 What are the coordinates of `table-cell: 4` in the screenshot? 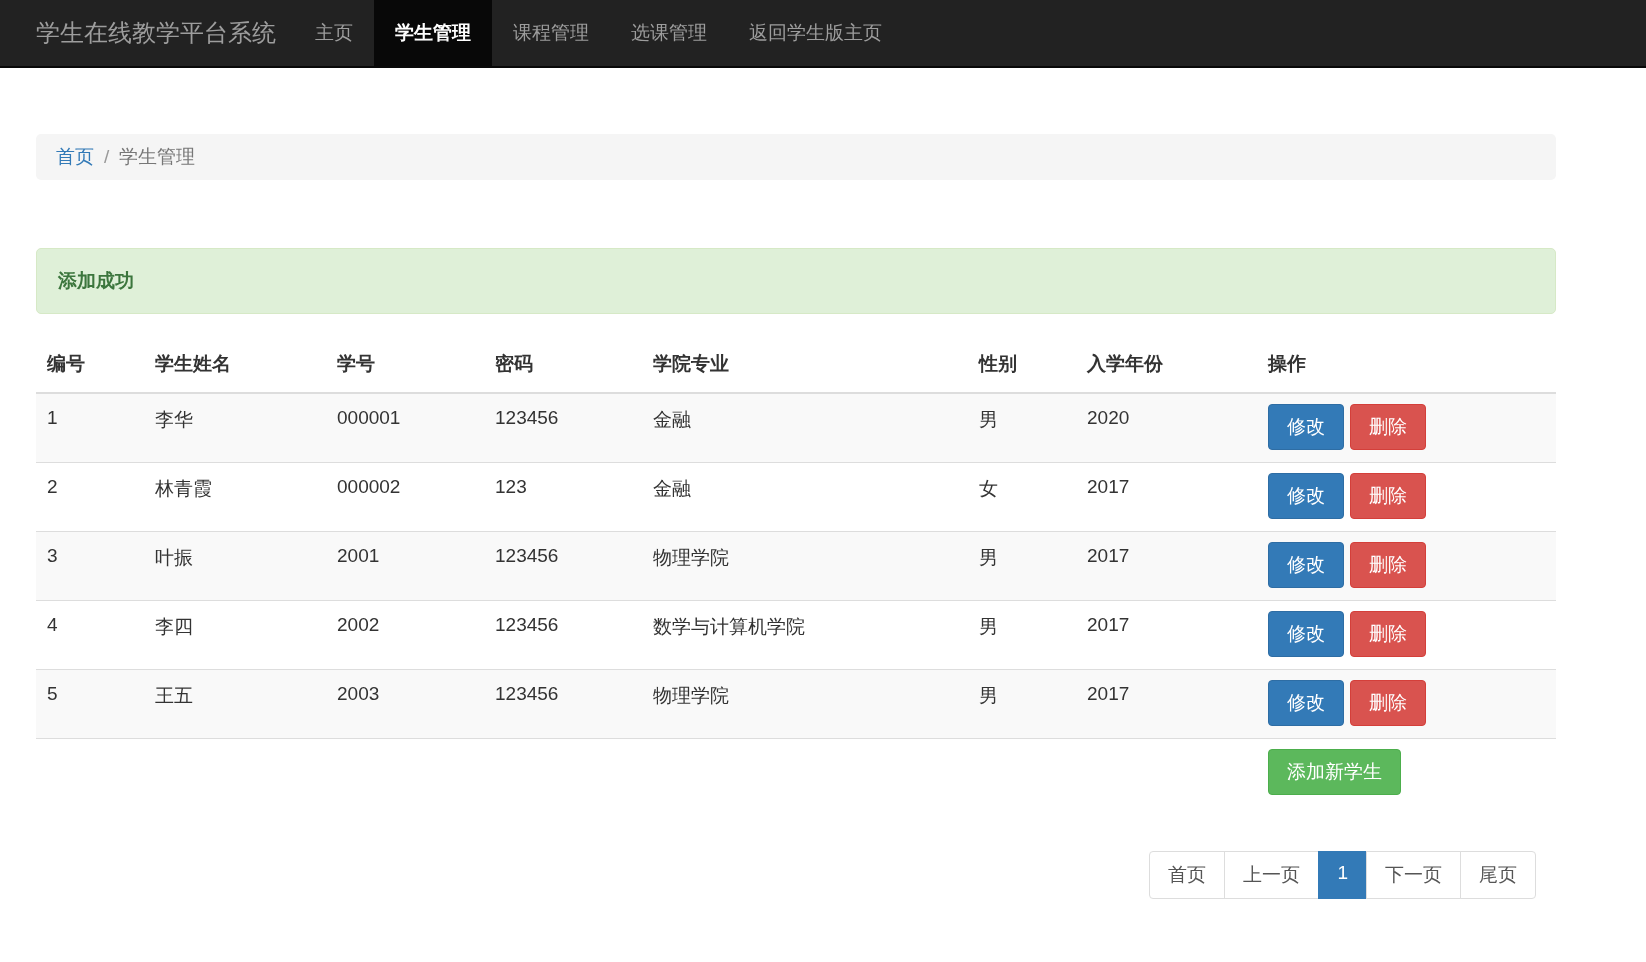 It's located at (52, 624).